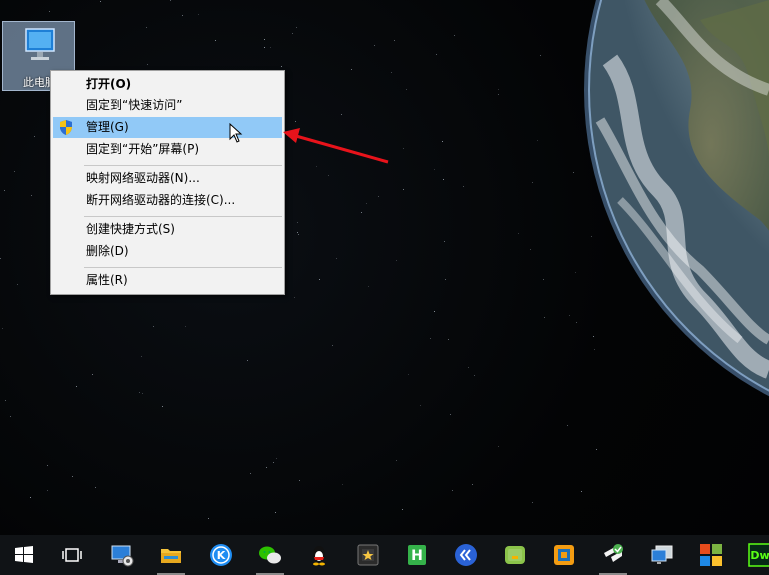 This screenshot has width=769, height=575. I want to click on svg-text: K, so click(221, 555).